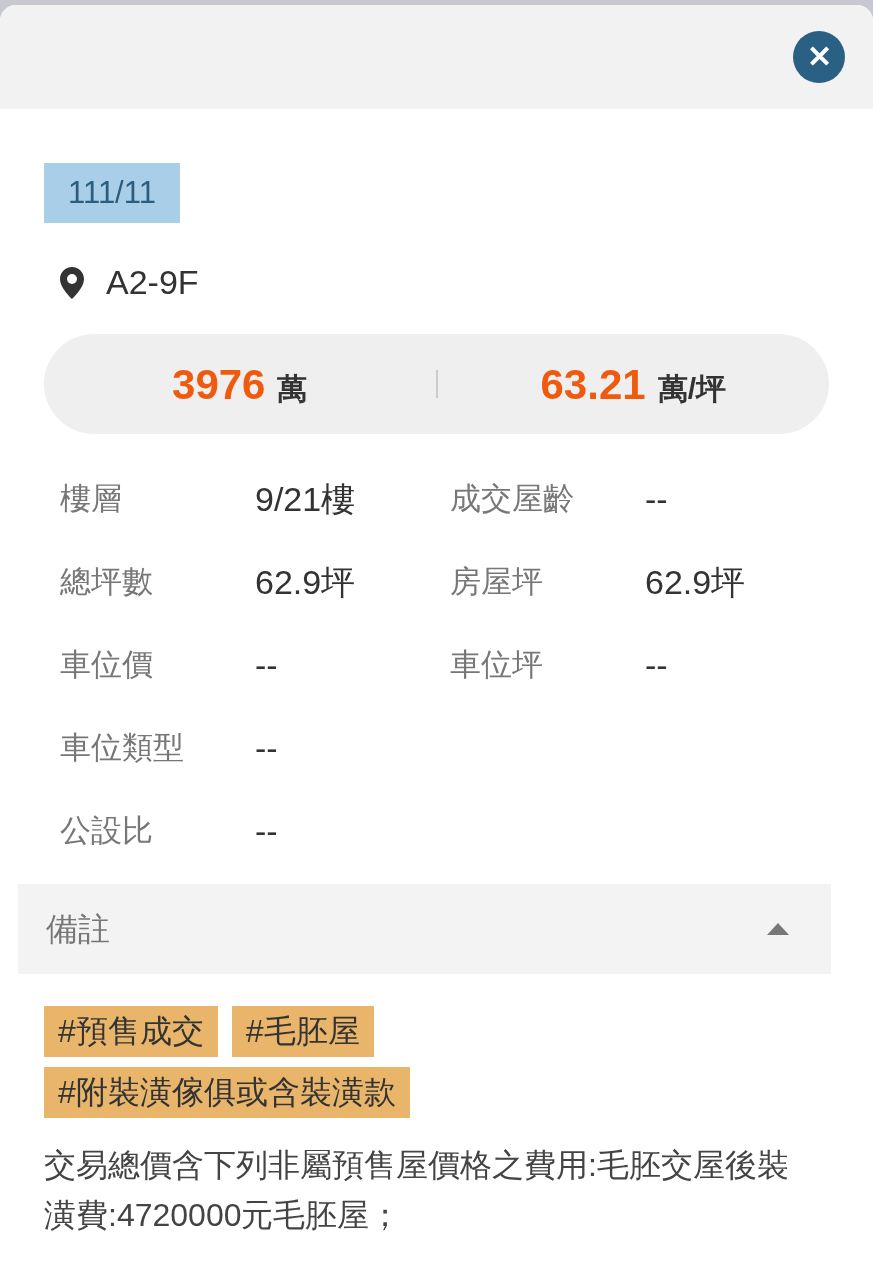 This screenshot has width=873, height=1280. I want to click on detail-label: 成交屋齡, so click(512, 498).